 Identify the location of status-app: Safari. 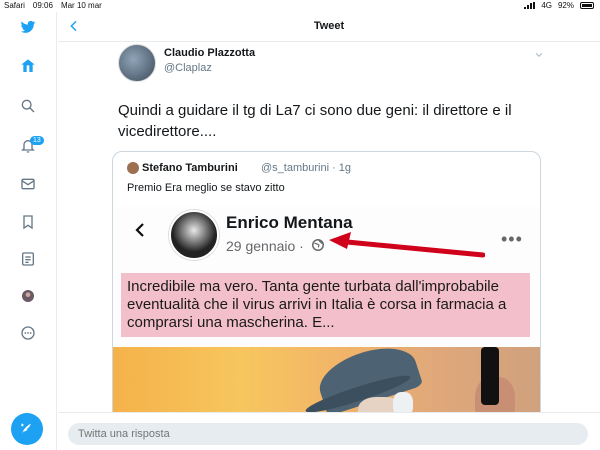
(14, 5).